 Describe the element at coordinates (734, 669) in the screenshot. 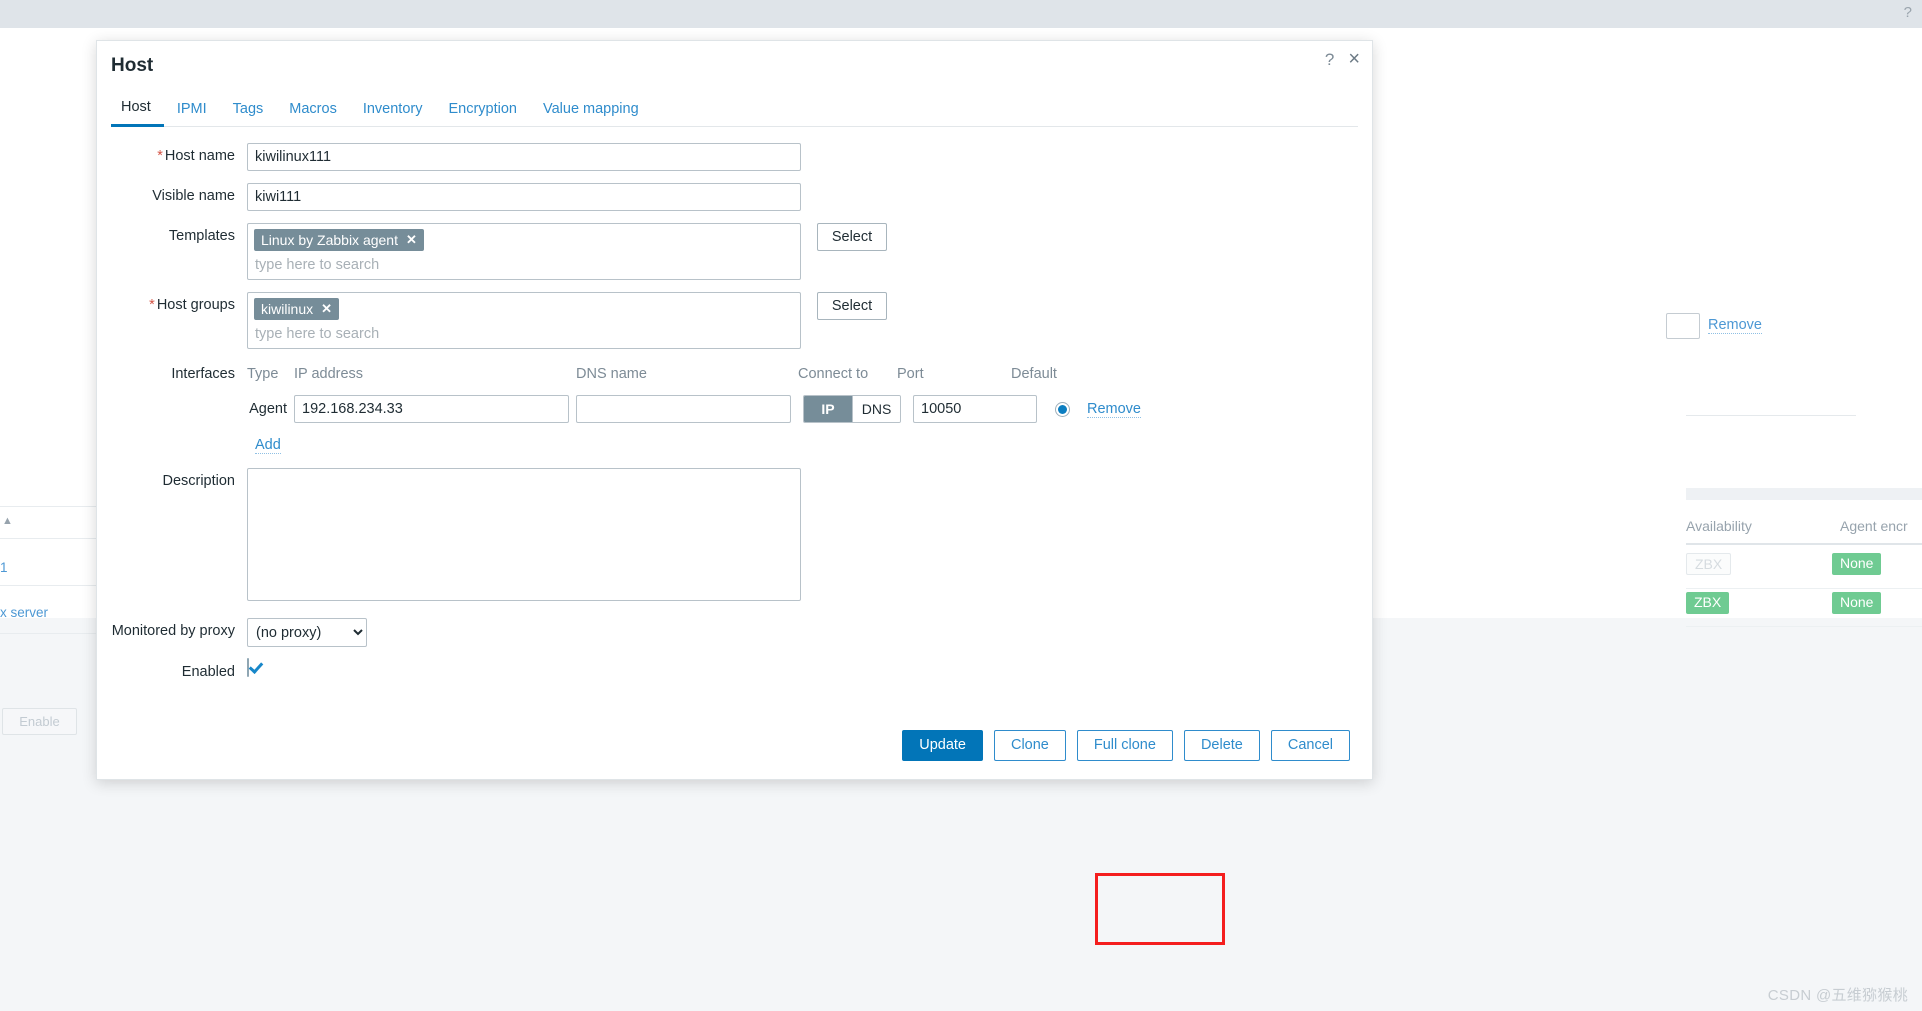

I see `field-enabled: Enabled` at that location.